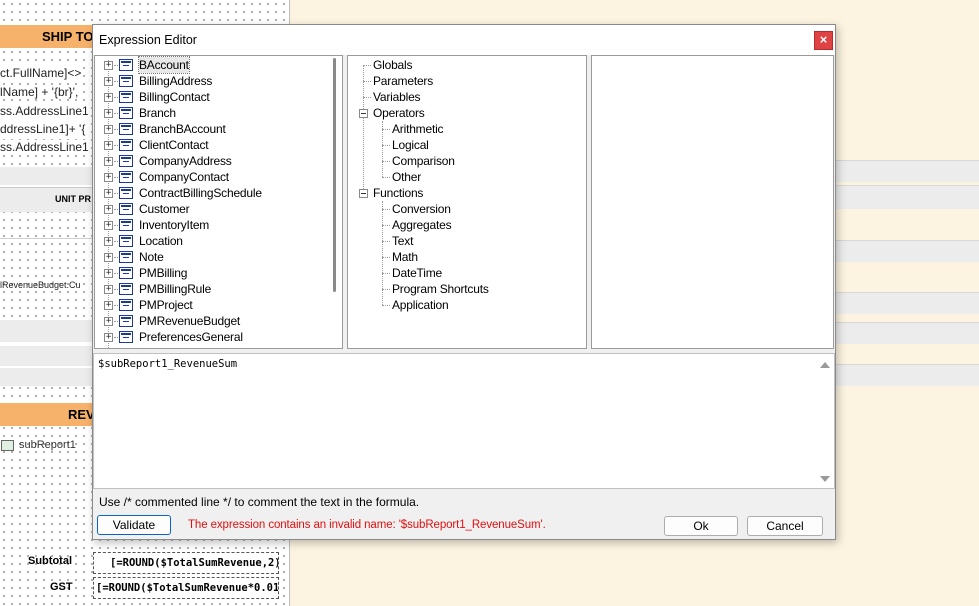  What do you see at coordinates (712, 202) in the screenshot?
I see `items-list-panel` at bounding box center [712, 202].